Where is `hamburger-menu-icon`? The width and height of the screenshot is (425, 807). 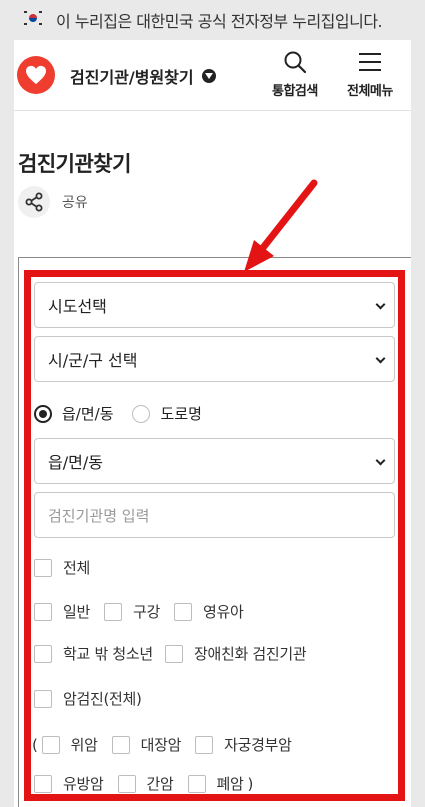
hamburger-menu-icon is located at coordinates (369, 62).